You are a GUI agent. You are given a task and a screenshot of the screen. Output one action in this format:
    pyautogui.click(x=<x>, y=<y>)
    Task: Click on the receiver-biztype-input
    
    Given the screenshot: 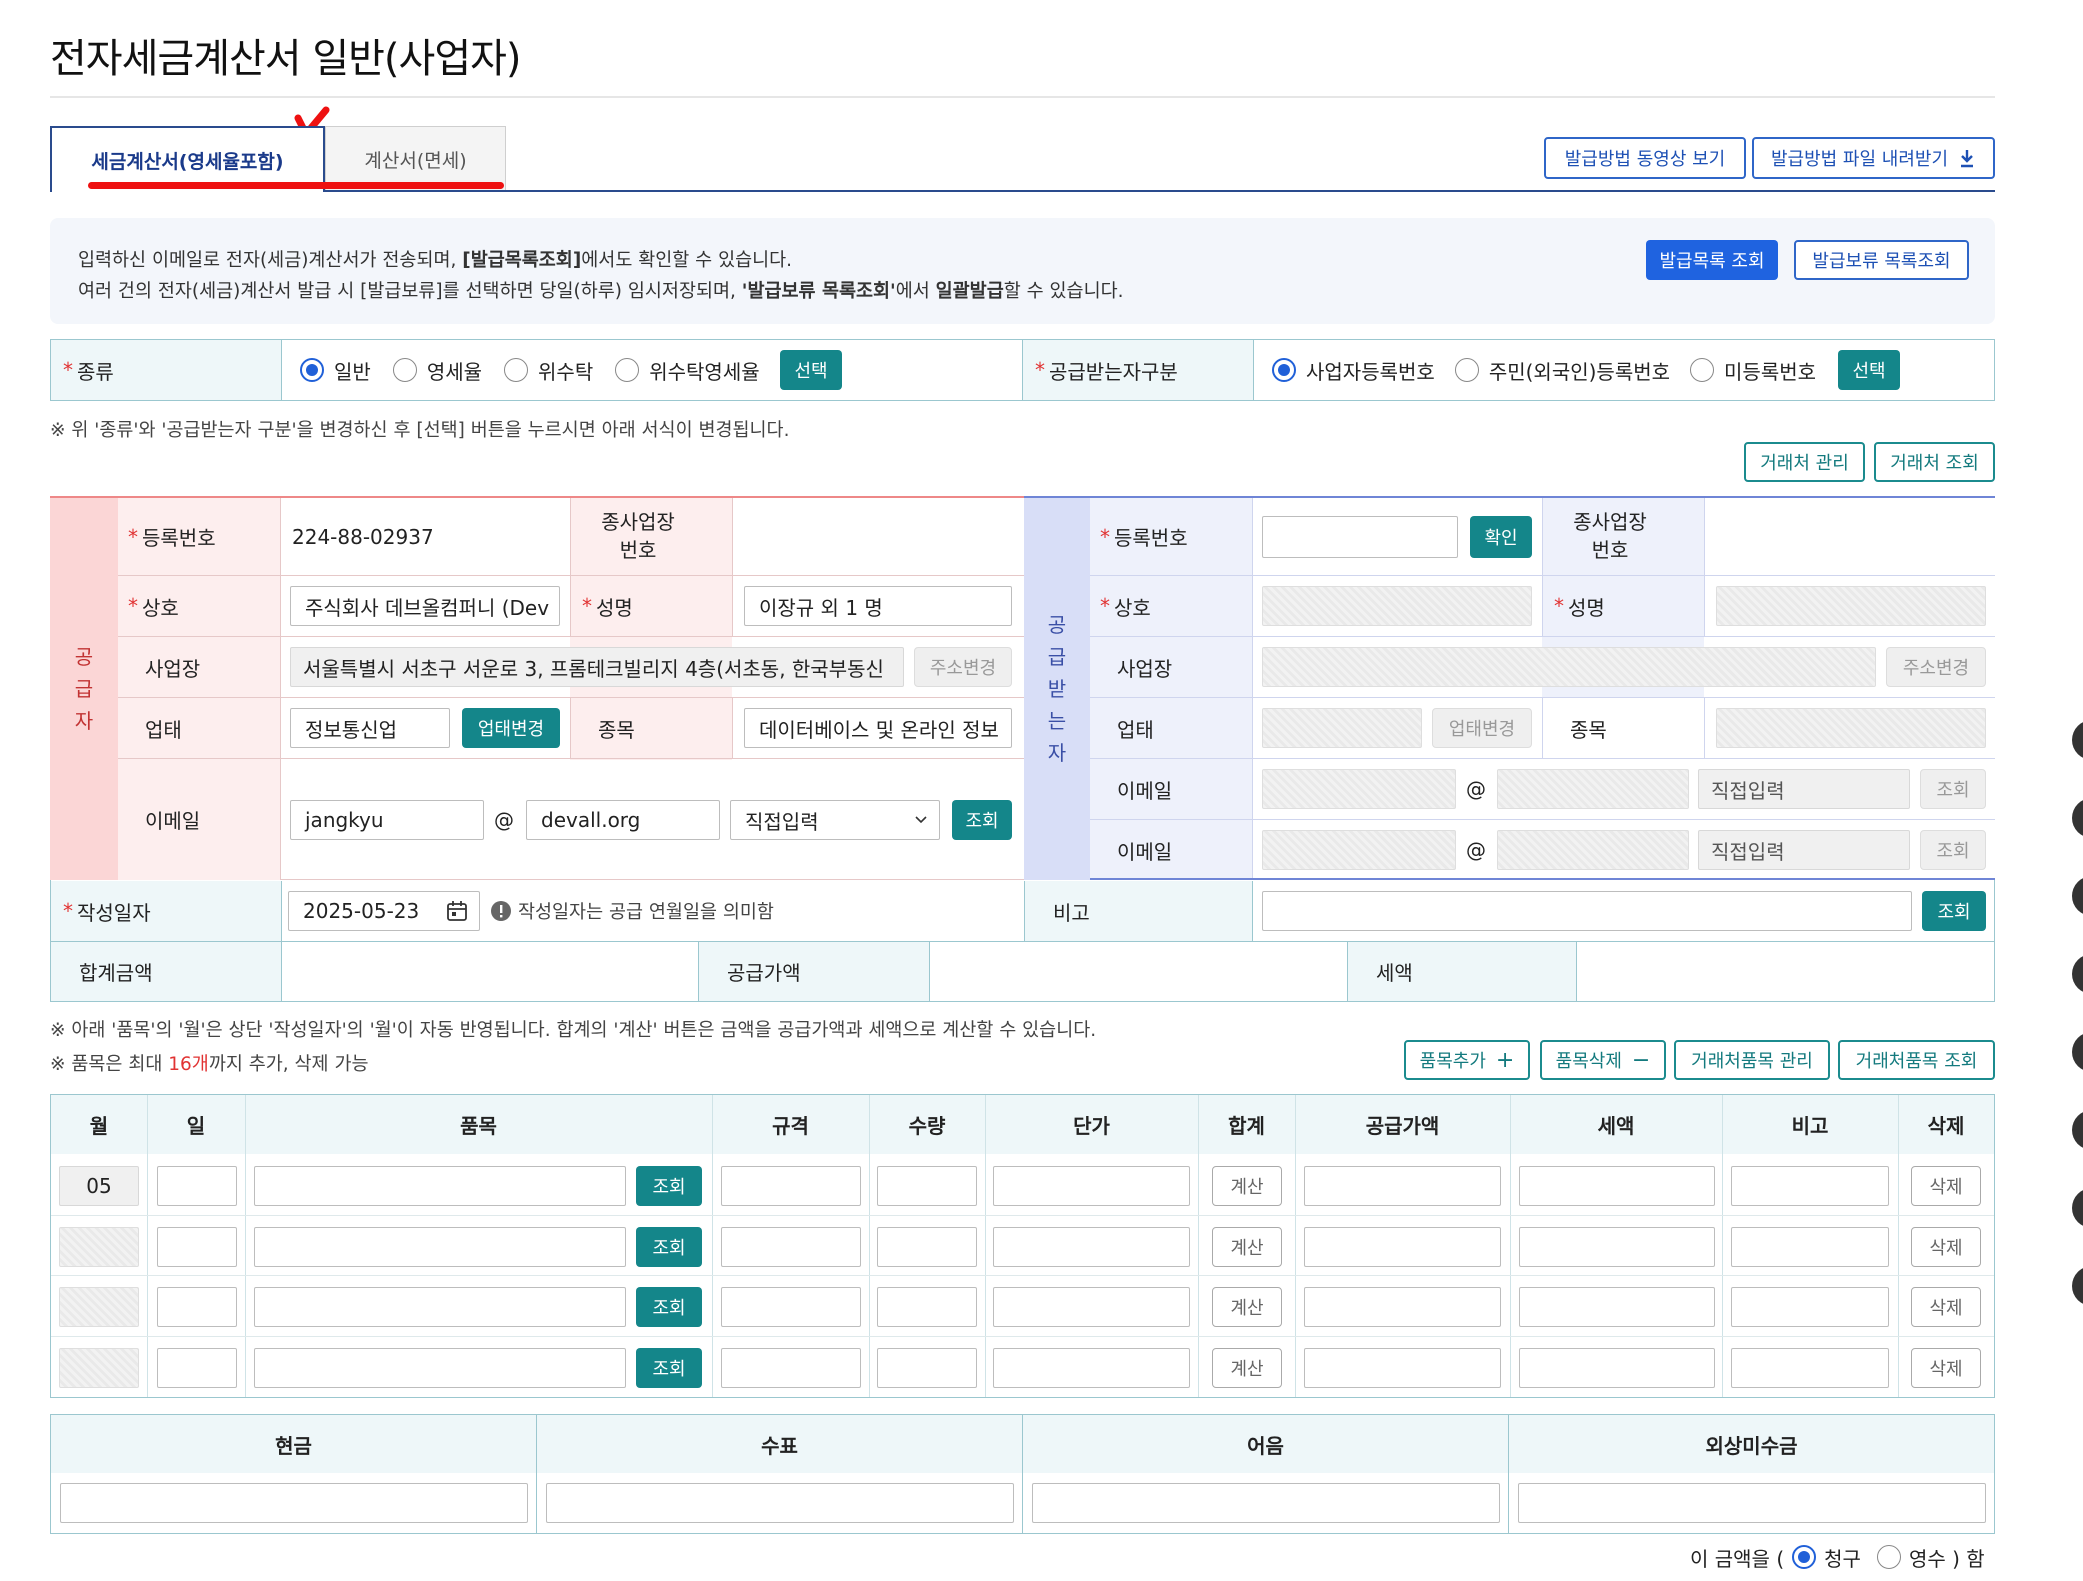 What is the action you would take?
    pyautogui.click(x=1342, y=728)
    